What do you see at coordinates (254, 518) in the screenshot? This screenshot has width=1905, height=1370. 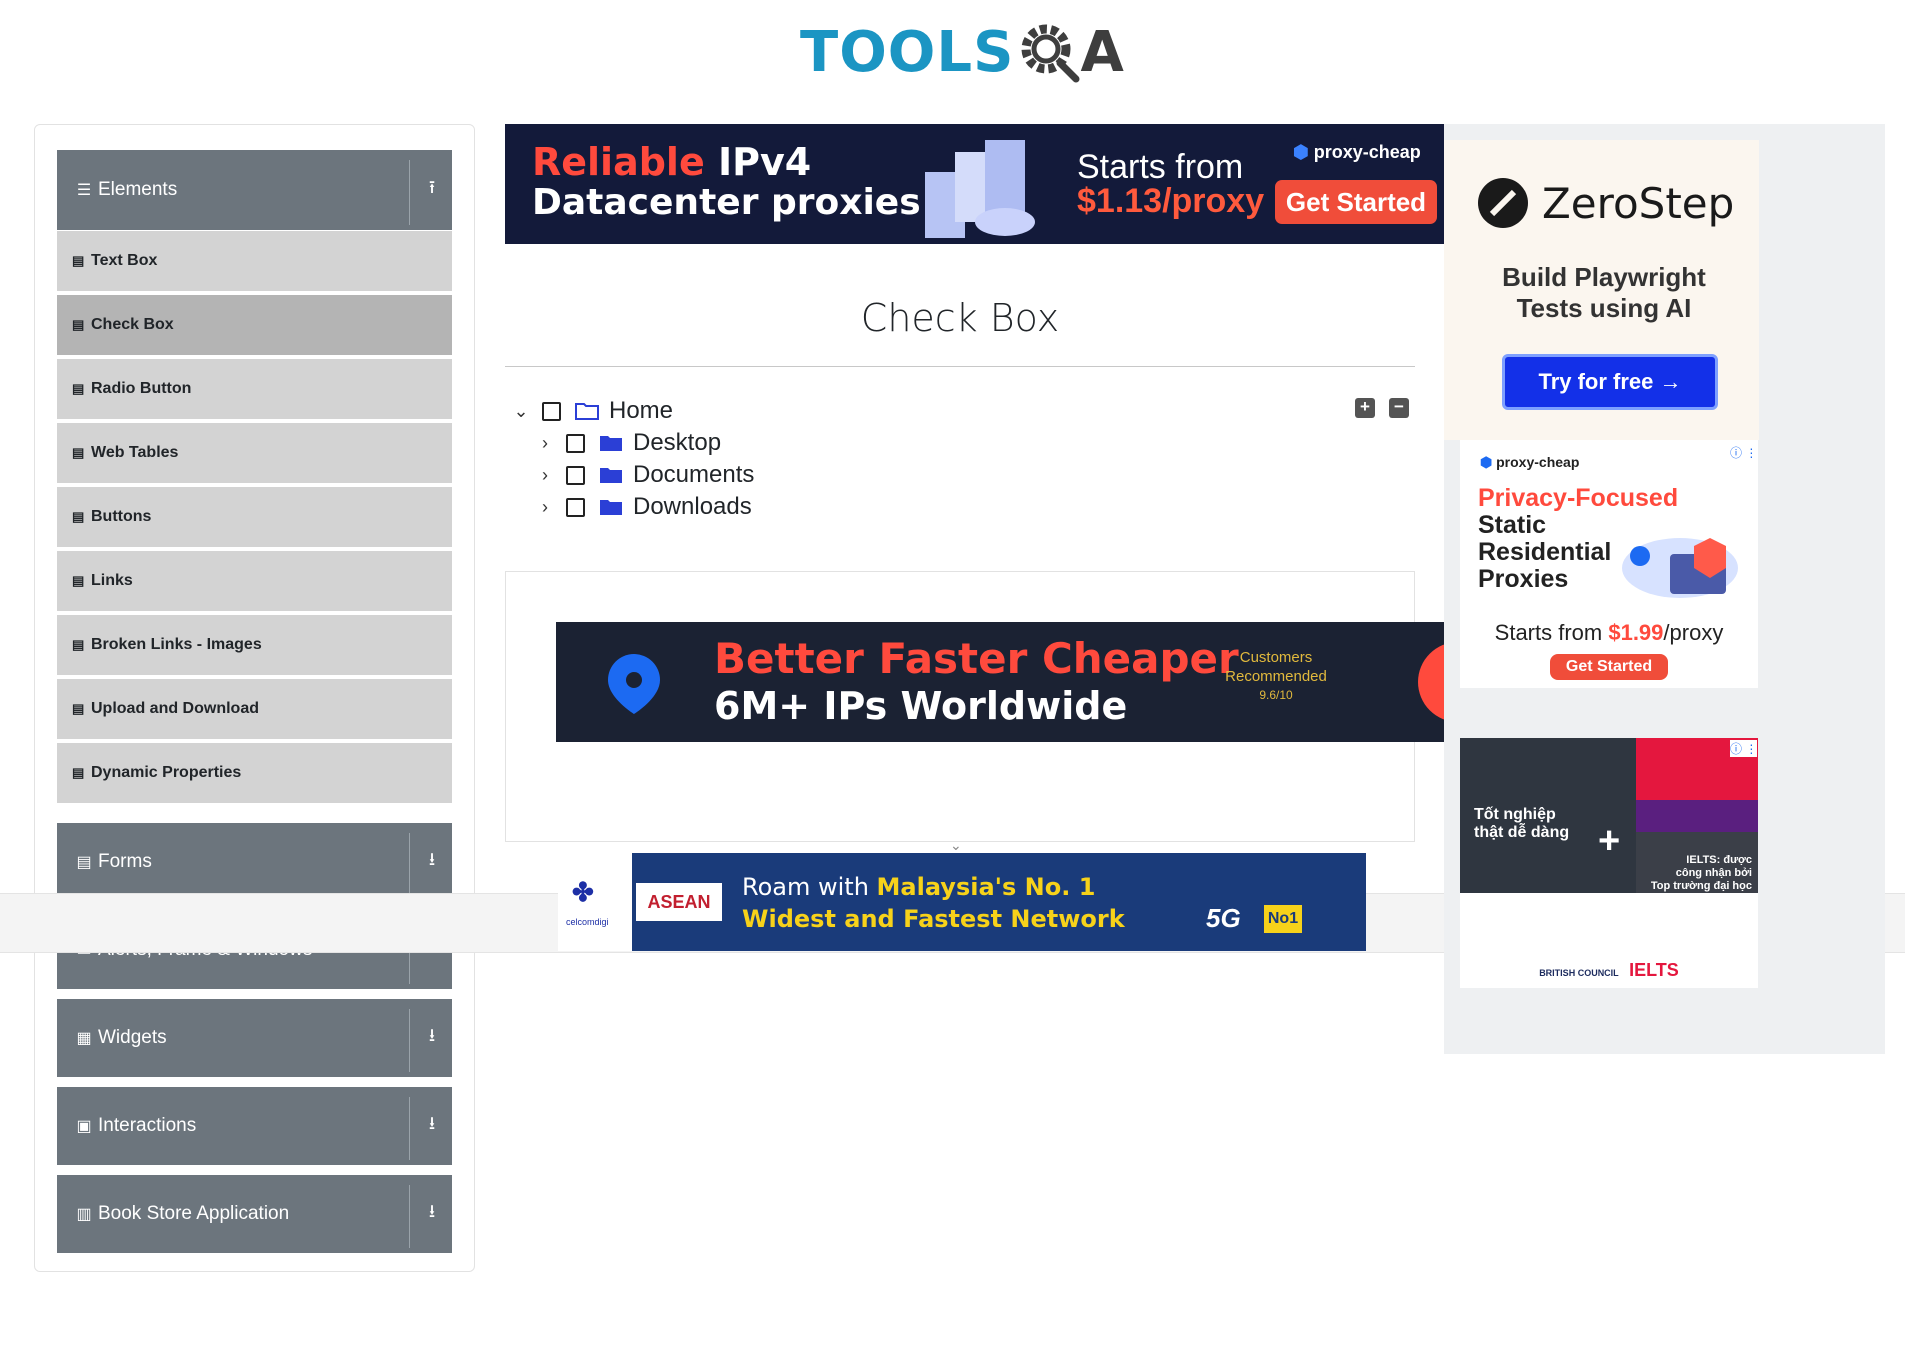 I see `menu-item-buttons: ▤ Buttons` at bounding box center [254, 518].